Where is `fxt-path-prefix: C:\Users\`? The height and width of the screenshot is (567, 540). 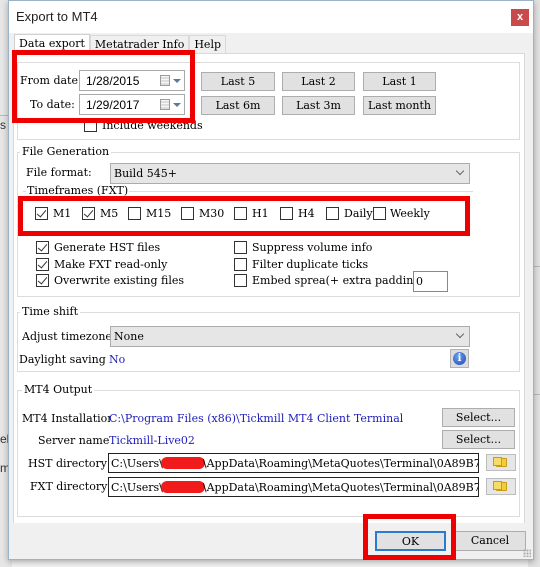 fxt-path-prefix: C:\Users\ is located at coordinates (137, 487).